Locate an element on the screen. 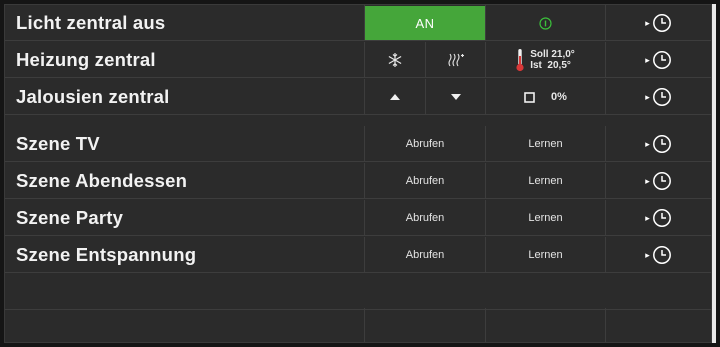  triangle-down-icon is located at coordinates (455, 97).